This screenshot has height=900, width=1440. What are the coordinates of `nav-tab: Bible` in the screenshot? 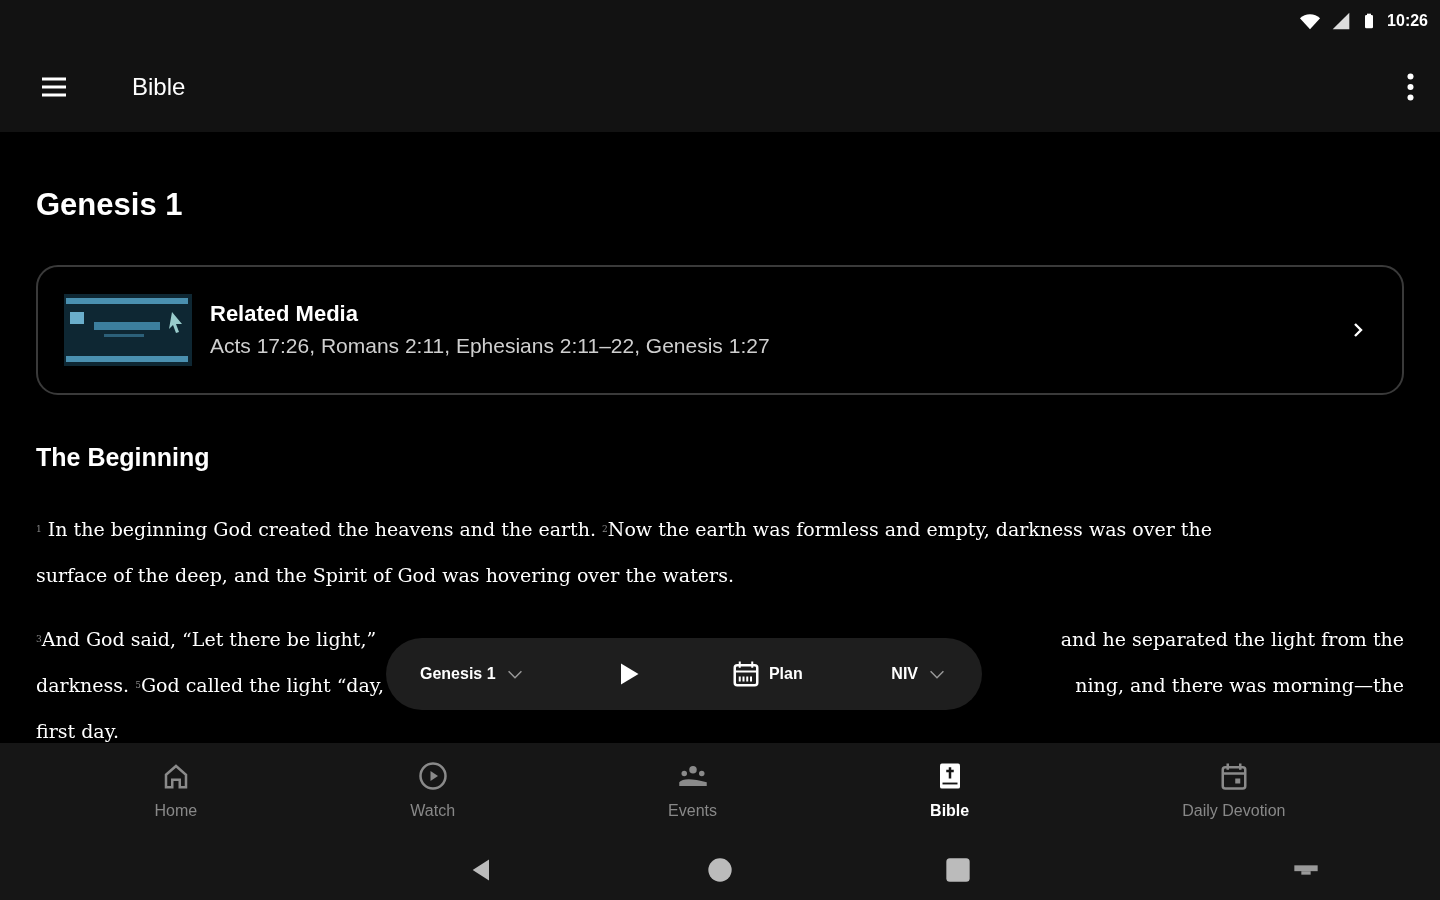 It's located at (950, 791).